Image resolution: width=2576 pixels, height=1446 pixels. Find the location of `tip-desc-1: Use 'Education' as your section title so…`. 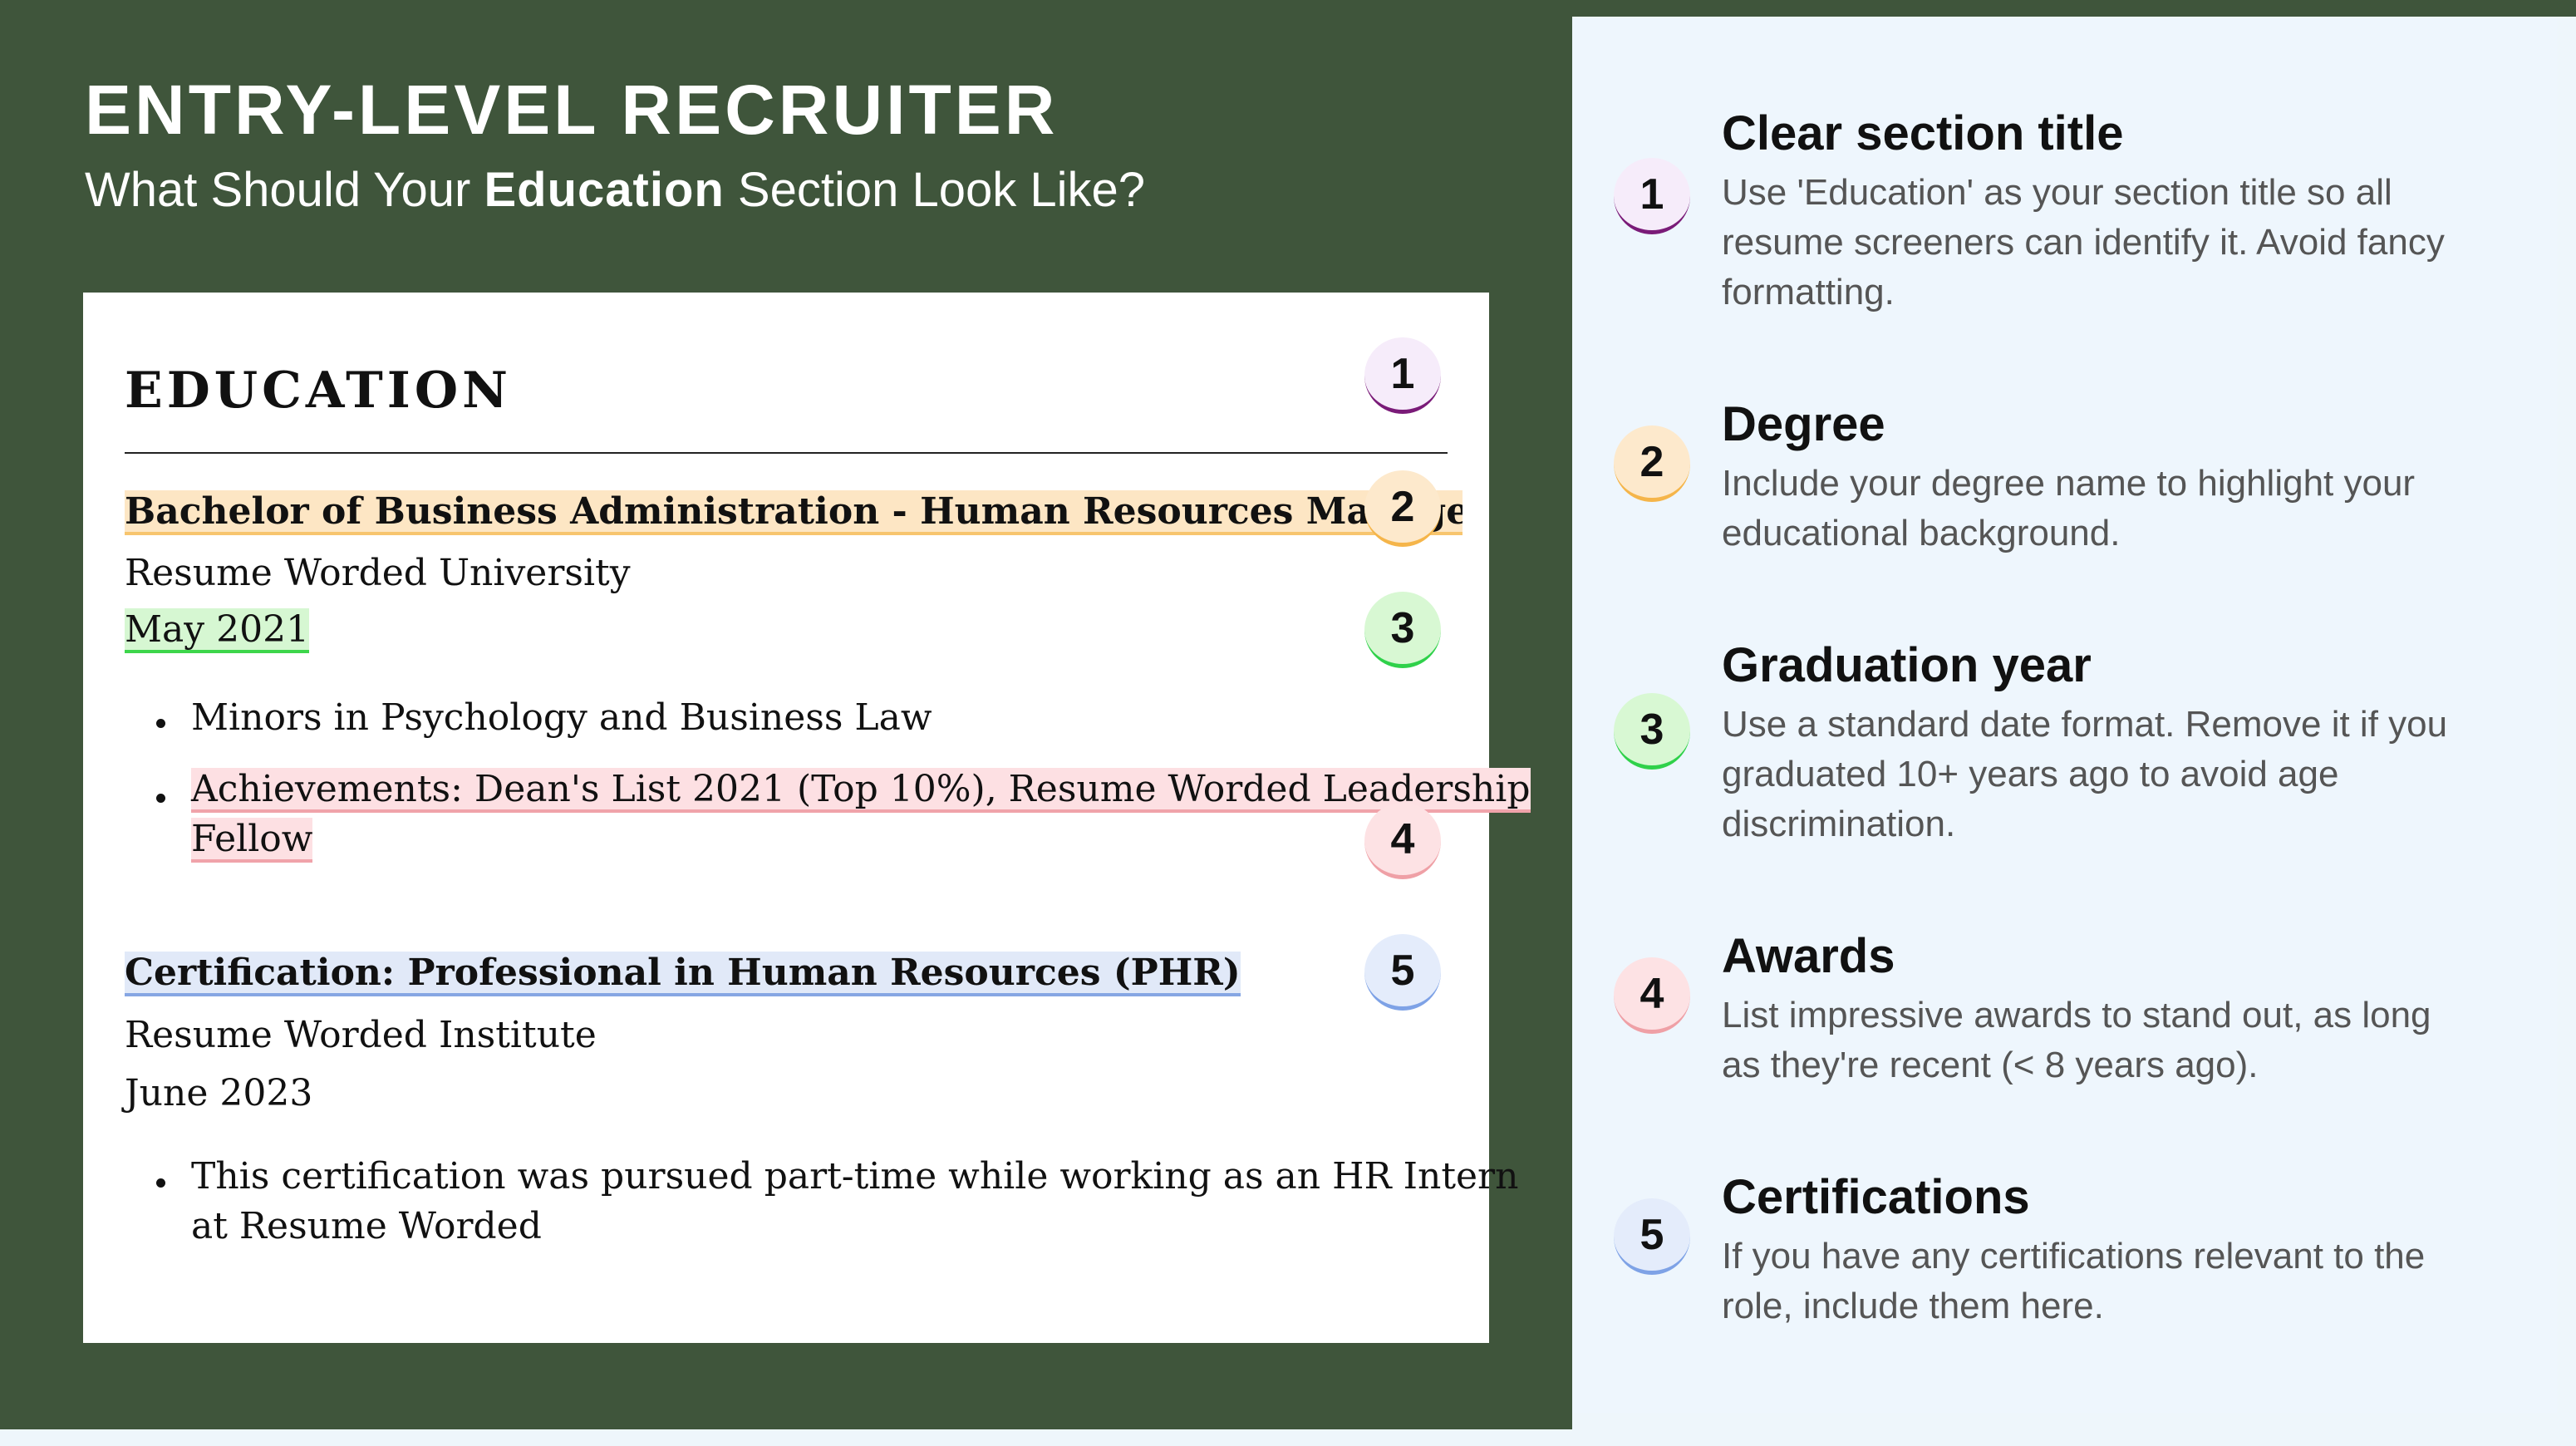

tip-desc-1: Use 'Education' as your section title so… is located at coordinates (2083, 242).